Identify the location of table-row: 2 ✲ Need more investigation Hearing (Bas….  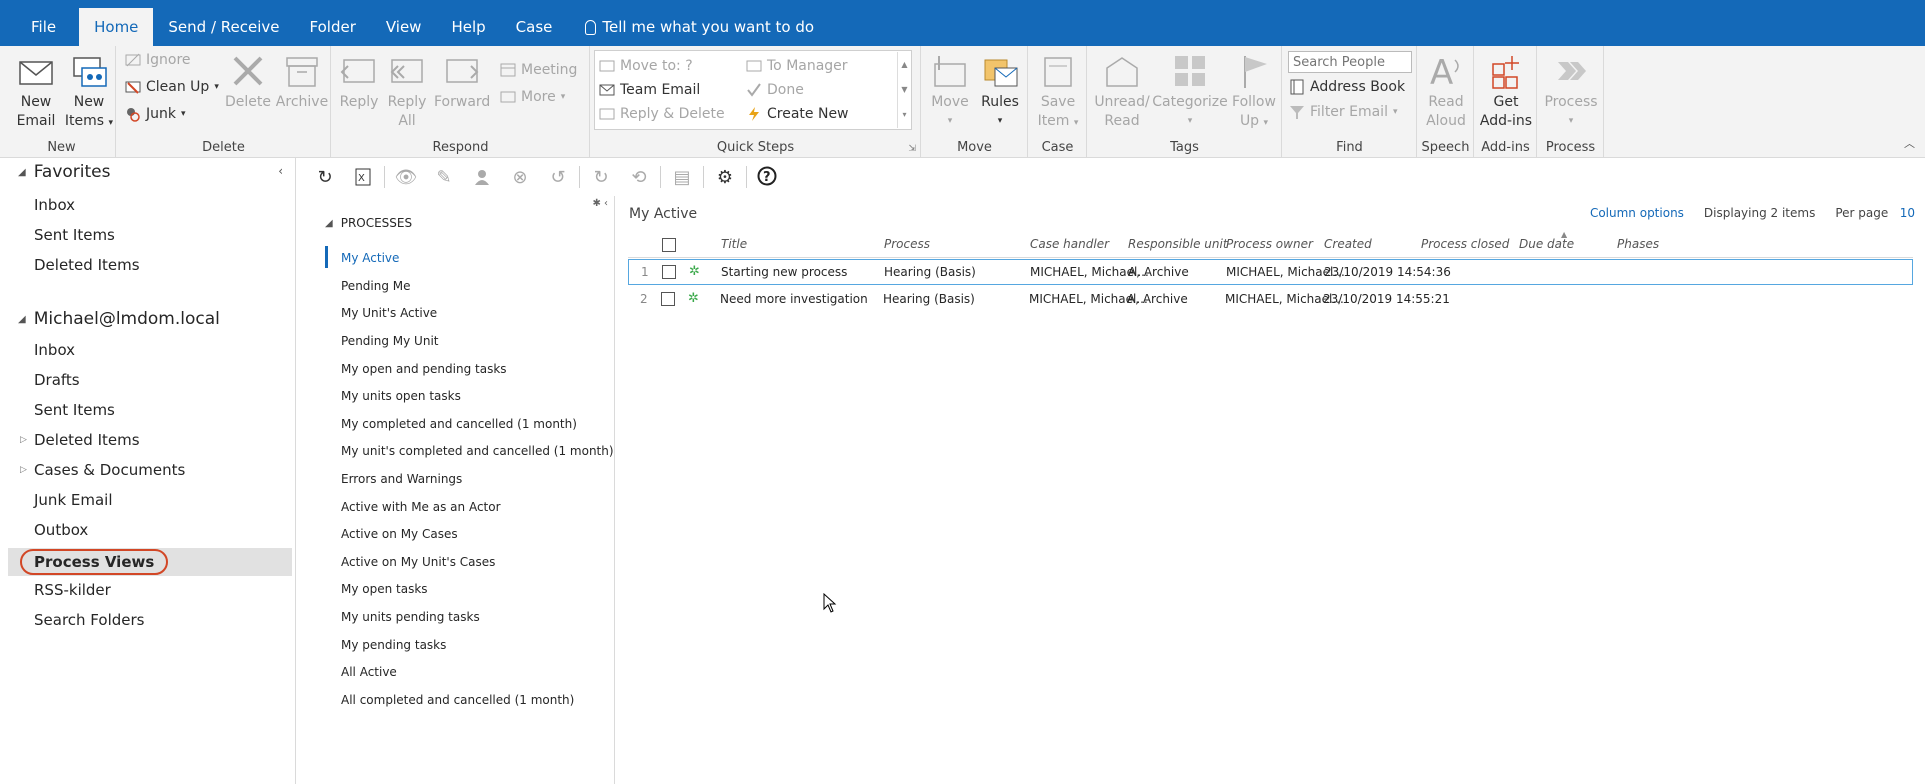
(1270, 300).